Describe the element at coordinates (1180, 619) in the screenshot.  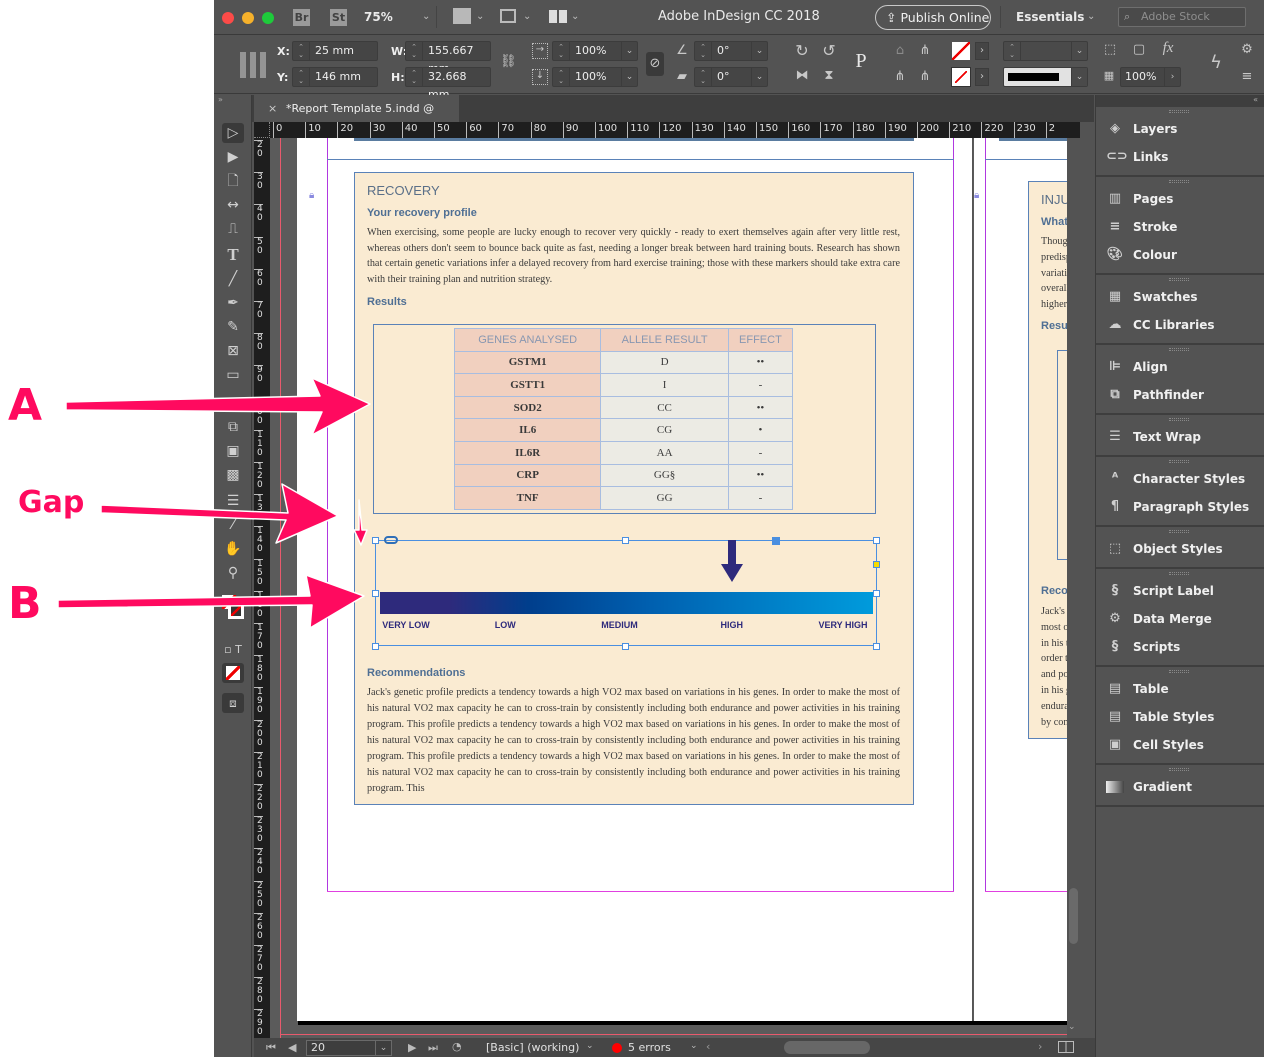
I see `panel-data-merge: ⚙ Data Merge` at that location.